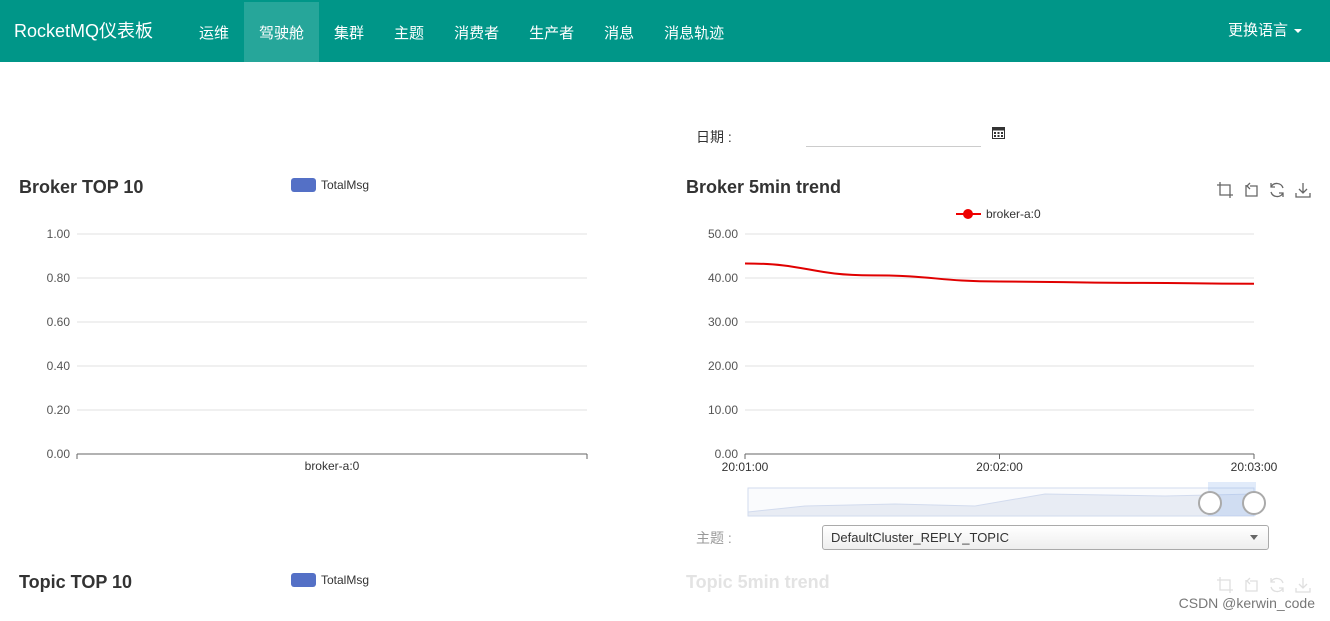 The image size is (1330, 621). What do you see at coordinates (59, 234) in the screenshot?
I see `y-tick-label: 1.00` at bounding box center [59, 234].